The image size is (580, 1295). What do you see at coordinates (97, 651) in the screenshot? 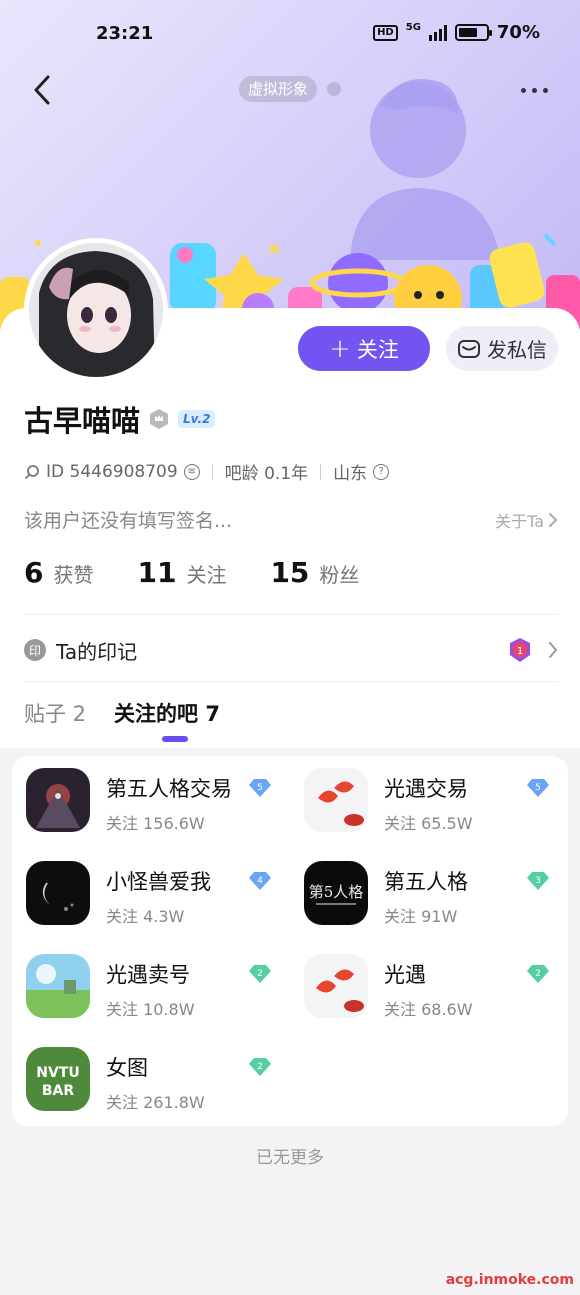
I see `seal-label: Ta的印记` at bounding box center [97, 651].